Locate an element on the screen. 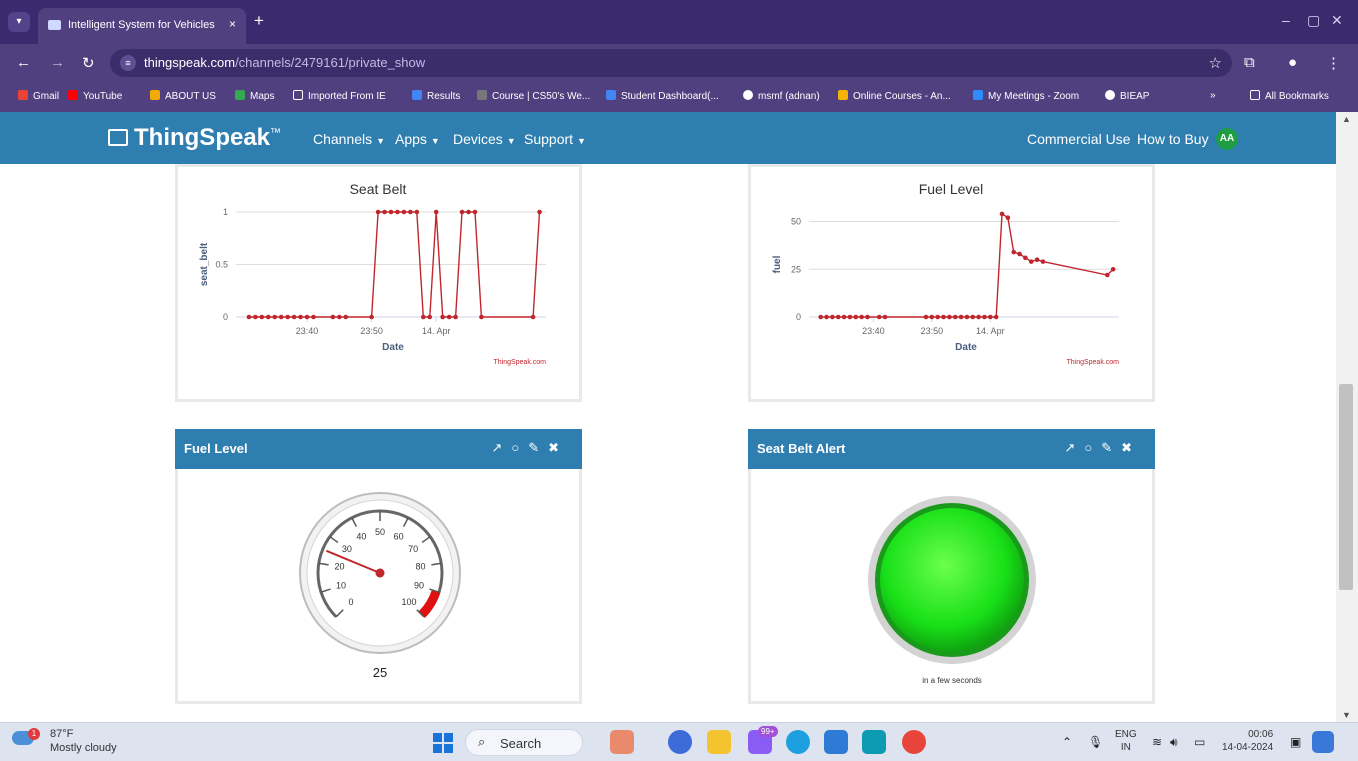 The image size is (1358, 761). gauge-tick-label: 70 is located at coordinates (413, 549).